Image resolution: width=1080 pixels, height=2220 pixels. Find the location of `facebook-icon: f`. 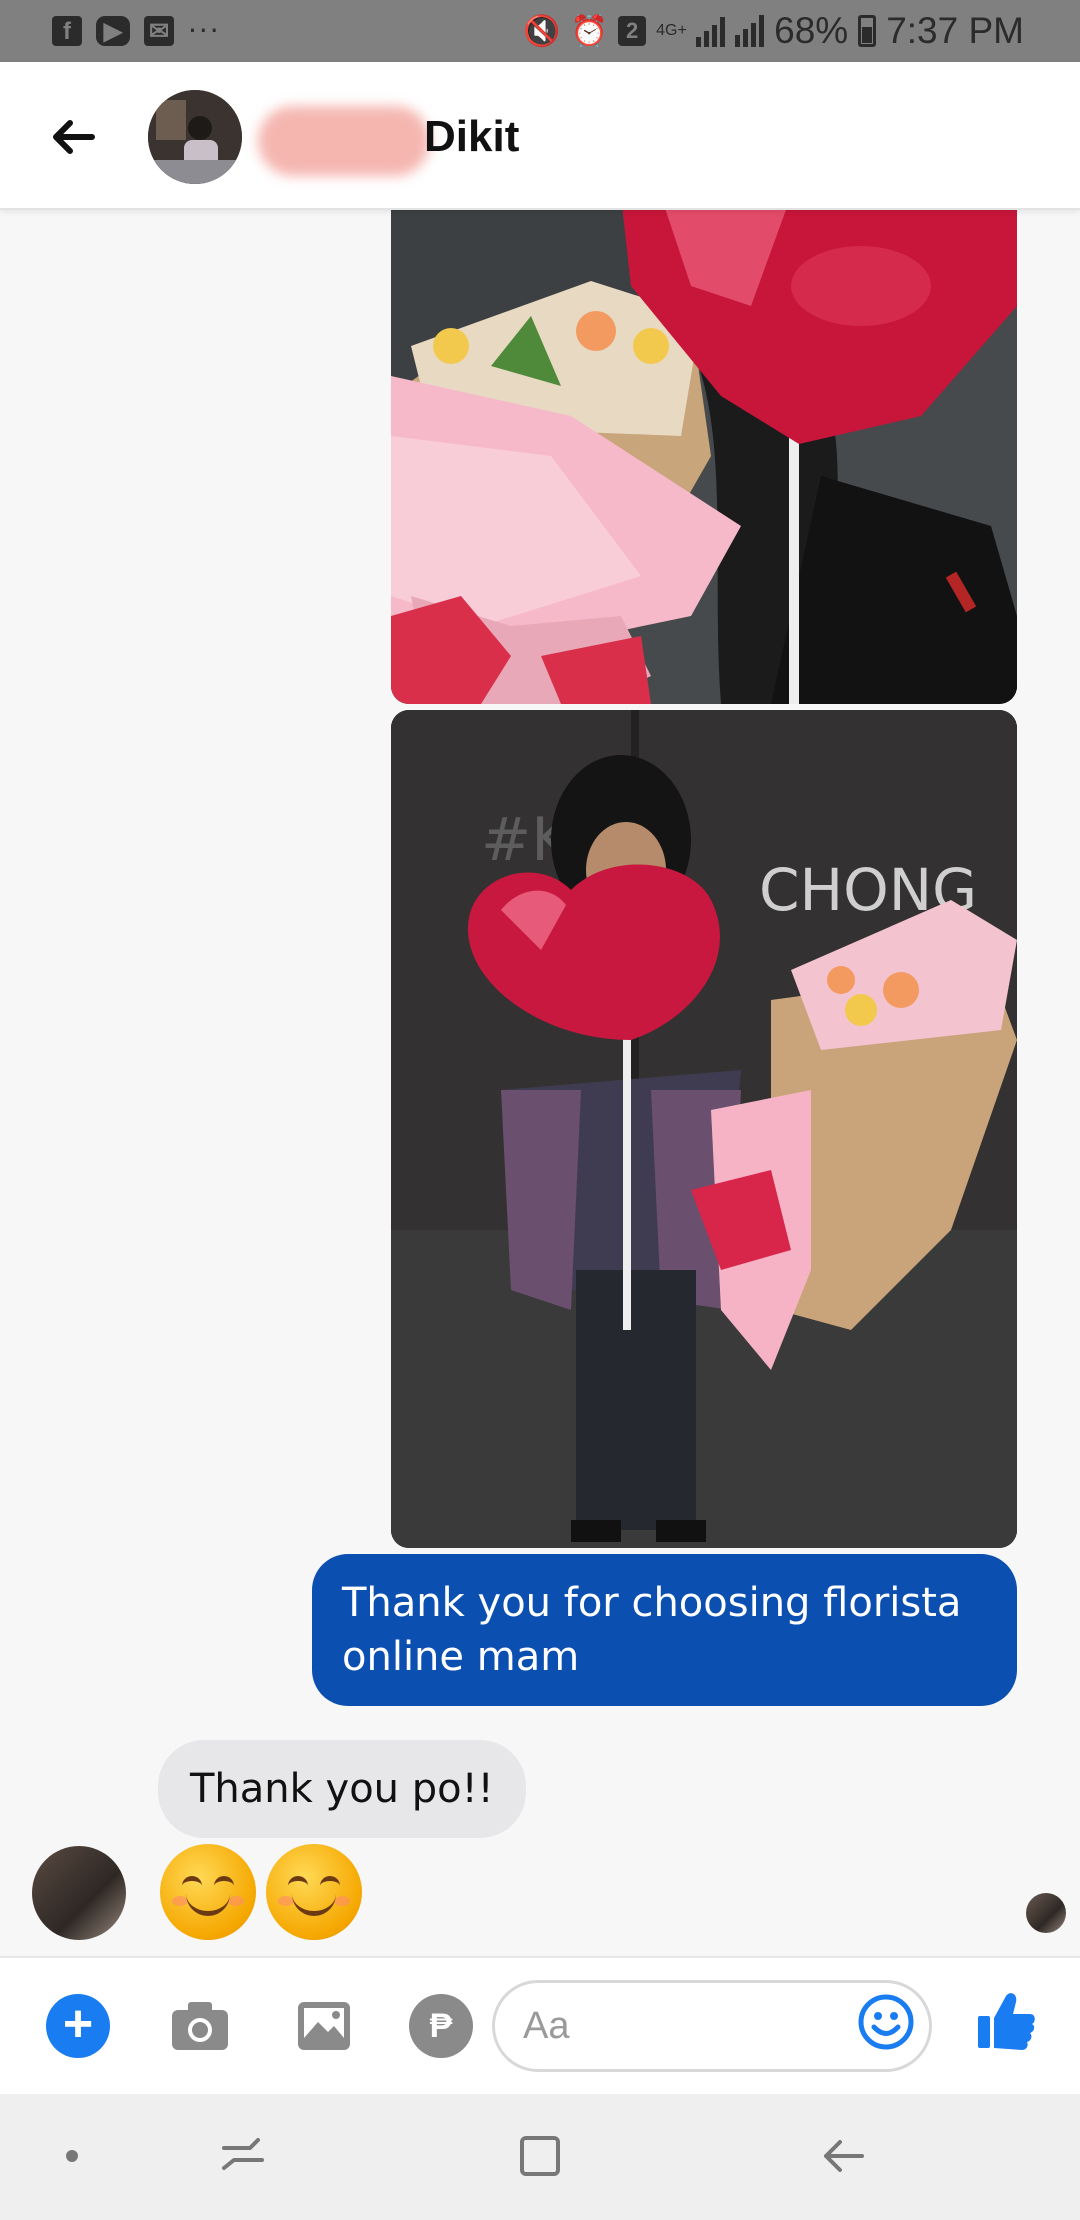

facebook-icon: f is located at coordinates (67, 31).